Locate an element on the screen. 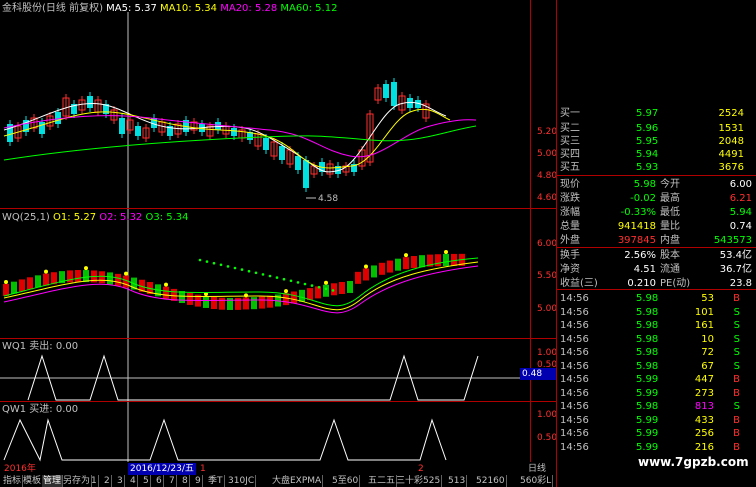 The width and height of the screenshot is (756, 487). stat-label: 净资 is located at coordinates (570, 269).